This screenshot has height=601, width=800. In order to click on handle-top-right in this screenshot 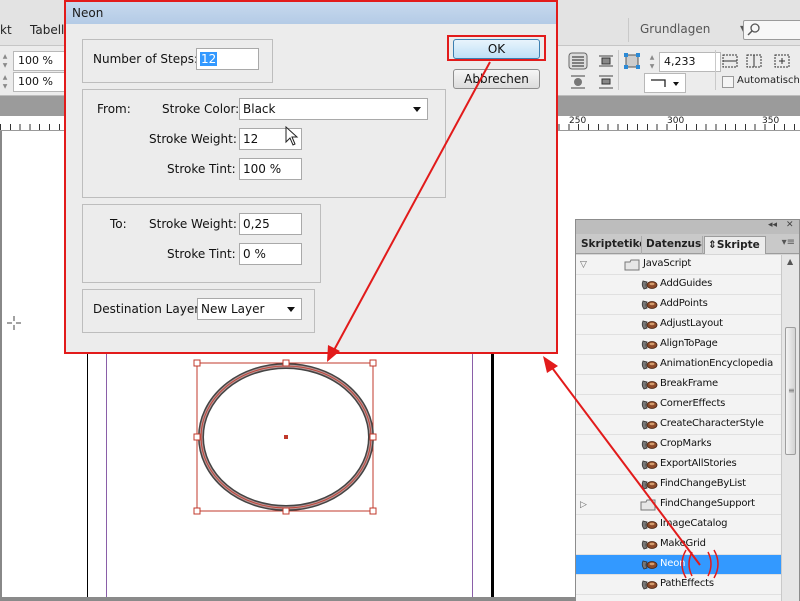, I will do `click(373, 363)`.